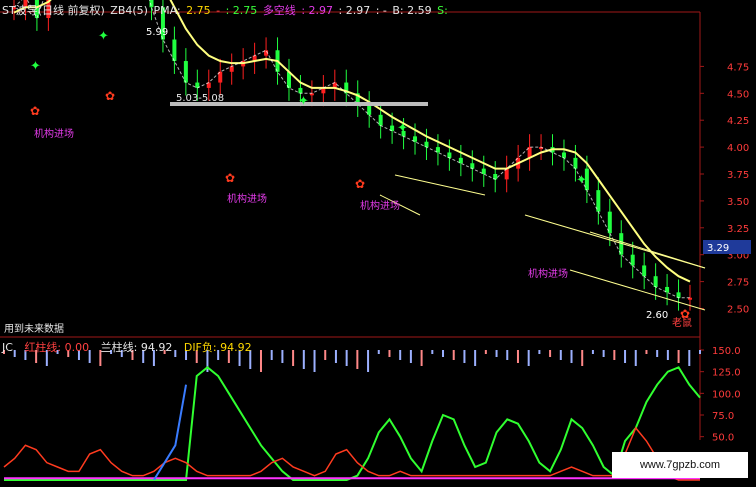 This screenshot has width=756, height=487. What do you see at coordinates (380, 206) in the screenshot?
I see `institution-entry-label-3: 机构进场` at bounding box center [380, 206].